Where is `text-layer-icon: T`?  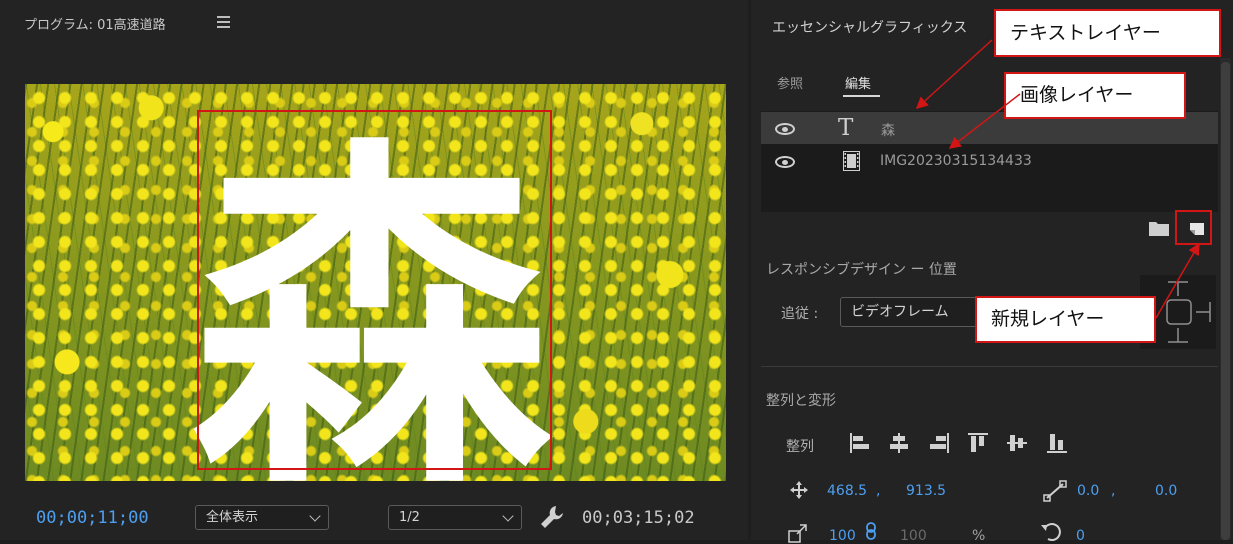
text-layer-icon: T is located at coordinates (846, 128).